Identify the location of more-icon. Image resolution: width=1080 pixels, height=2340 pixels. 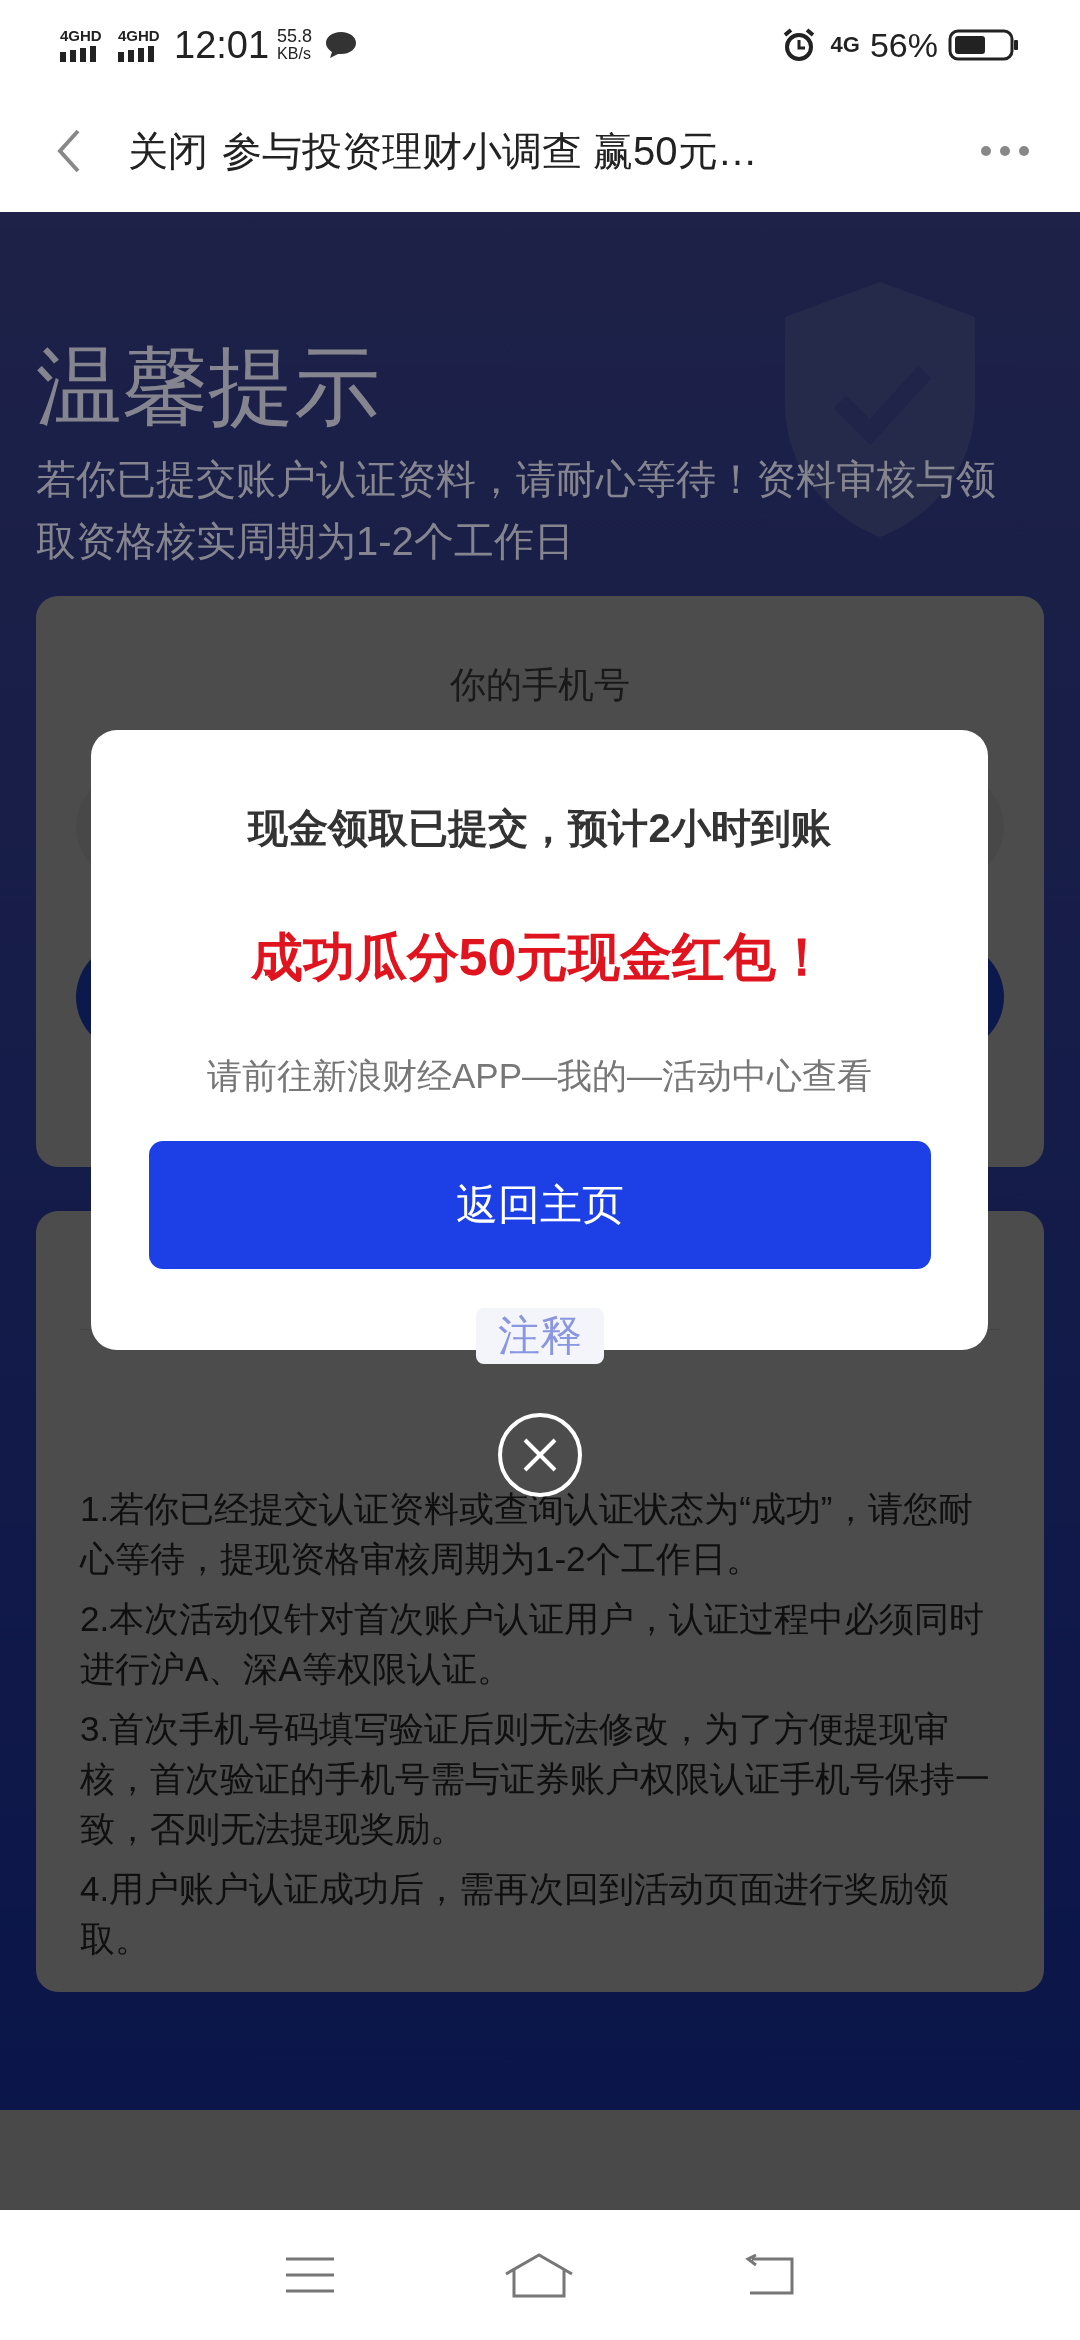
(1005, 151).